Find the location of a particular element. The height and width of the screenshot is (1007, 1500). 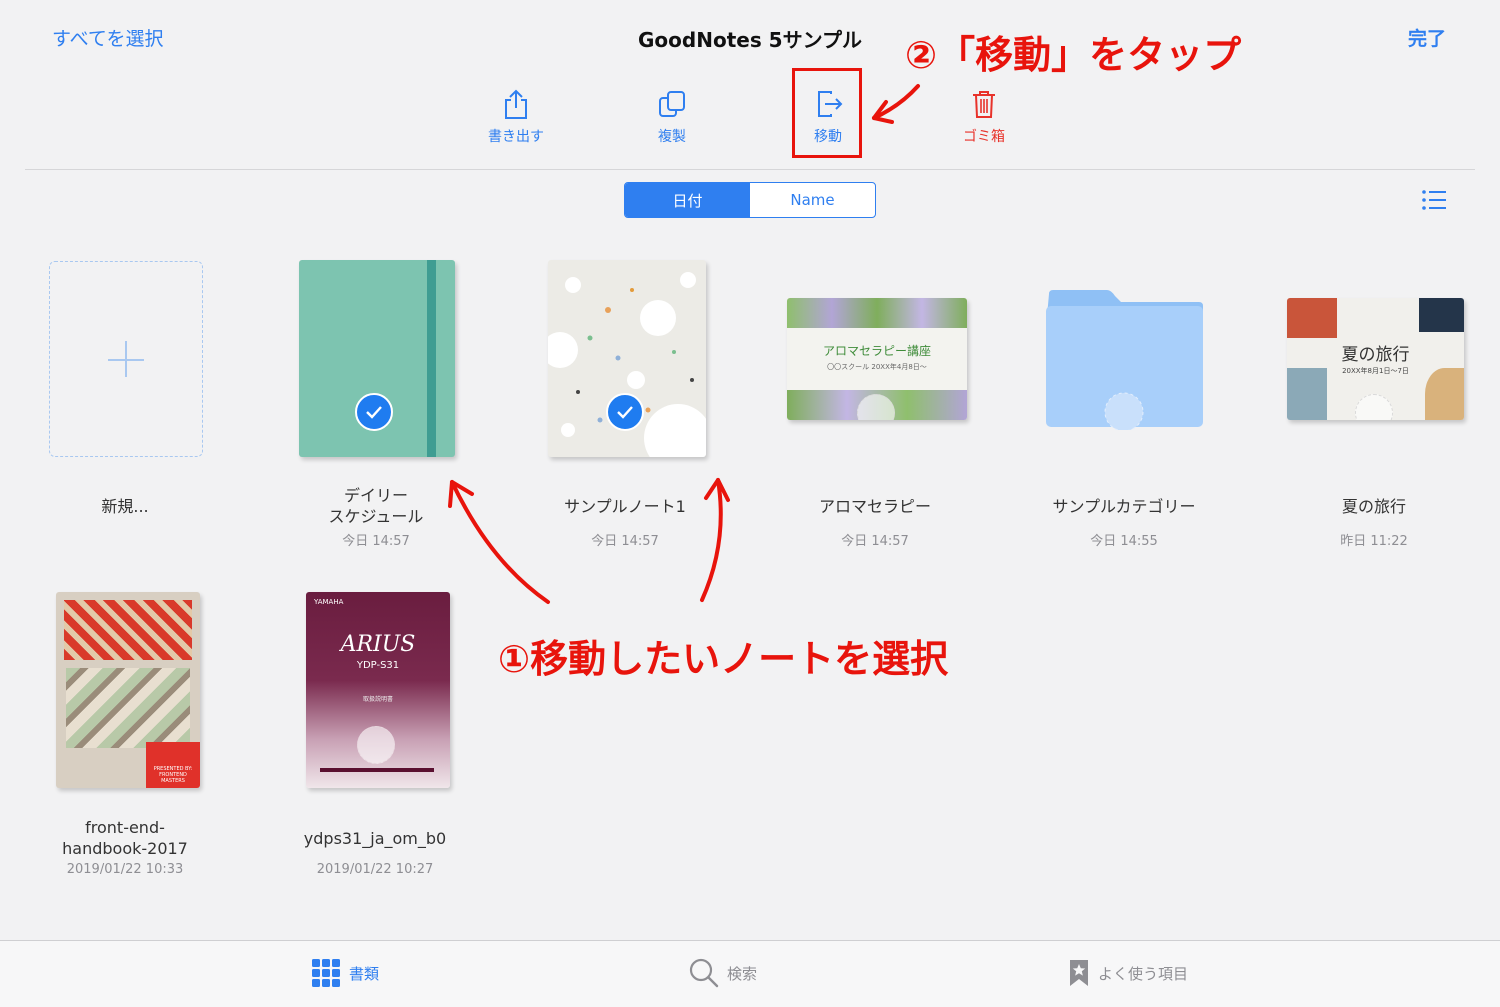

bookmark-star-icon is located at coordinates (1079, 973).